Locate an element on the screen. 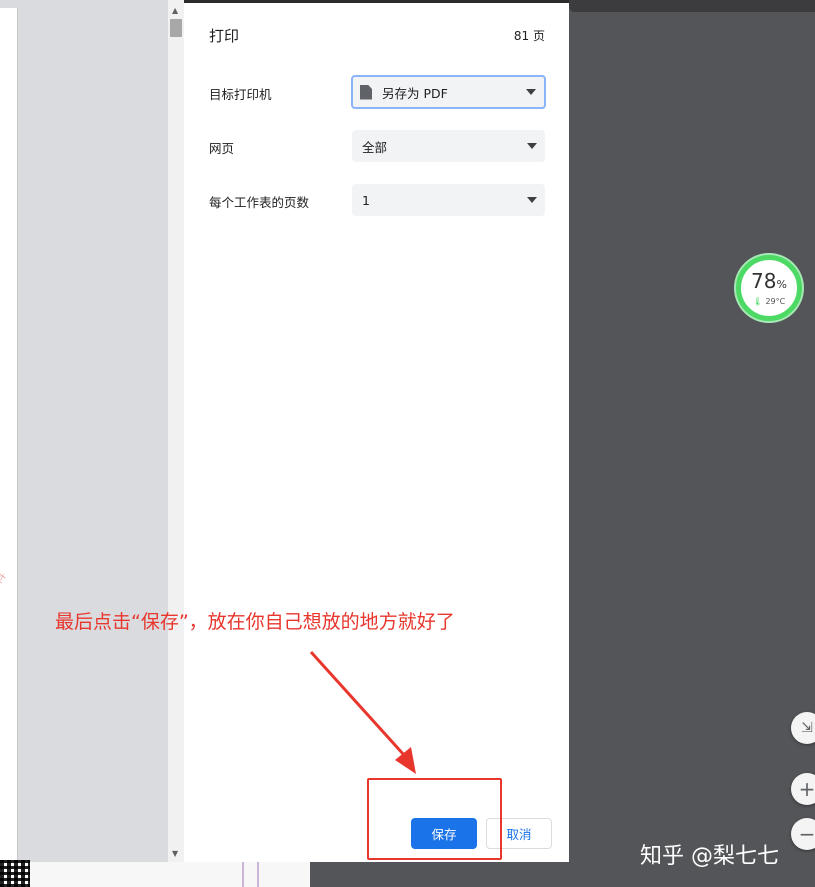  annotation-text: 最后点击“保存”，放在你自己想放的地方就好了 is located at coordinates (255, 622).